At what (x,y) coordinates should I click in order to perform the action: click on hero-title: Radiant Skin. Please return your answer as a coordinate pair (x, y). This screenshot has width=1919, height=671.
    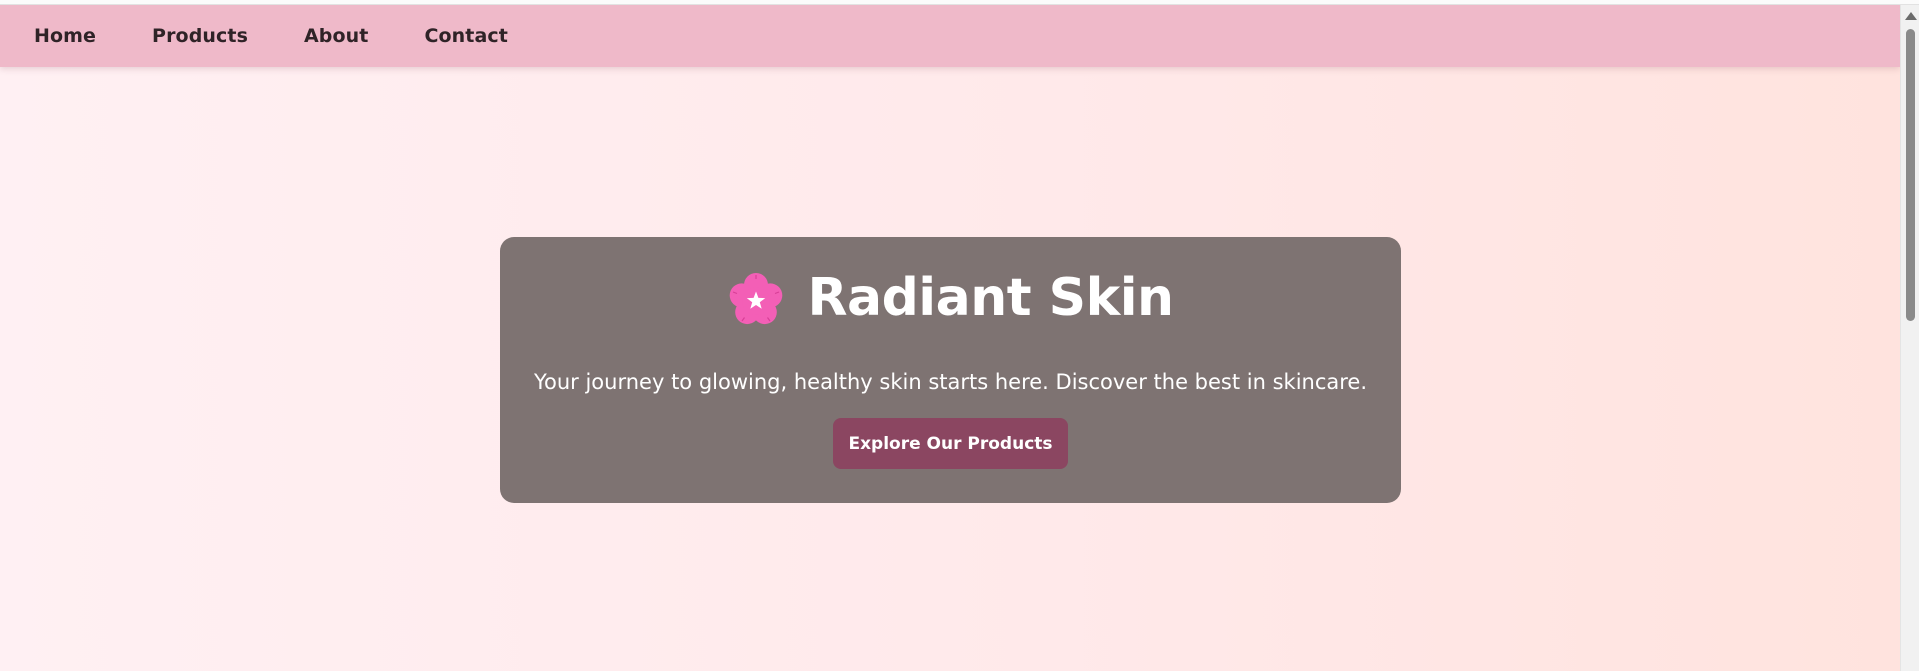
    Looking at the image, I should click on (990, 298).